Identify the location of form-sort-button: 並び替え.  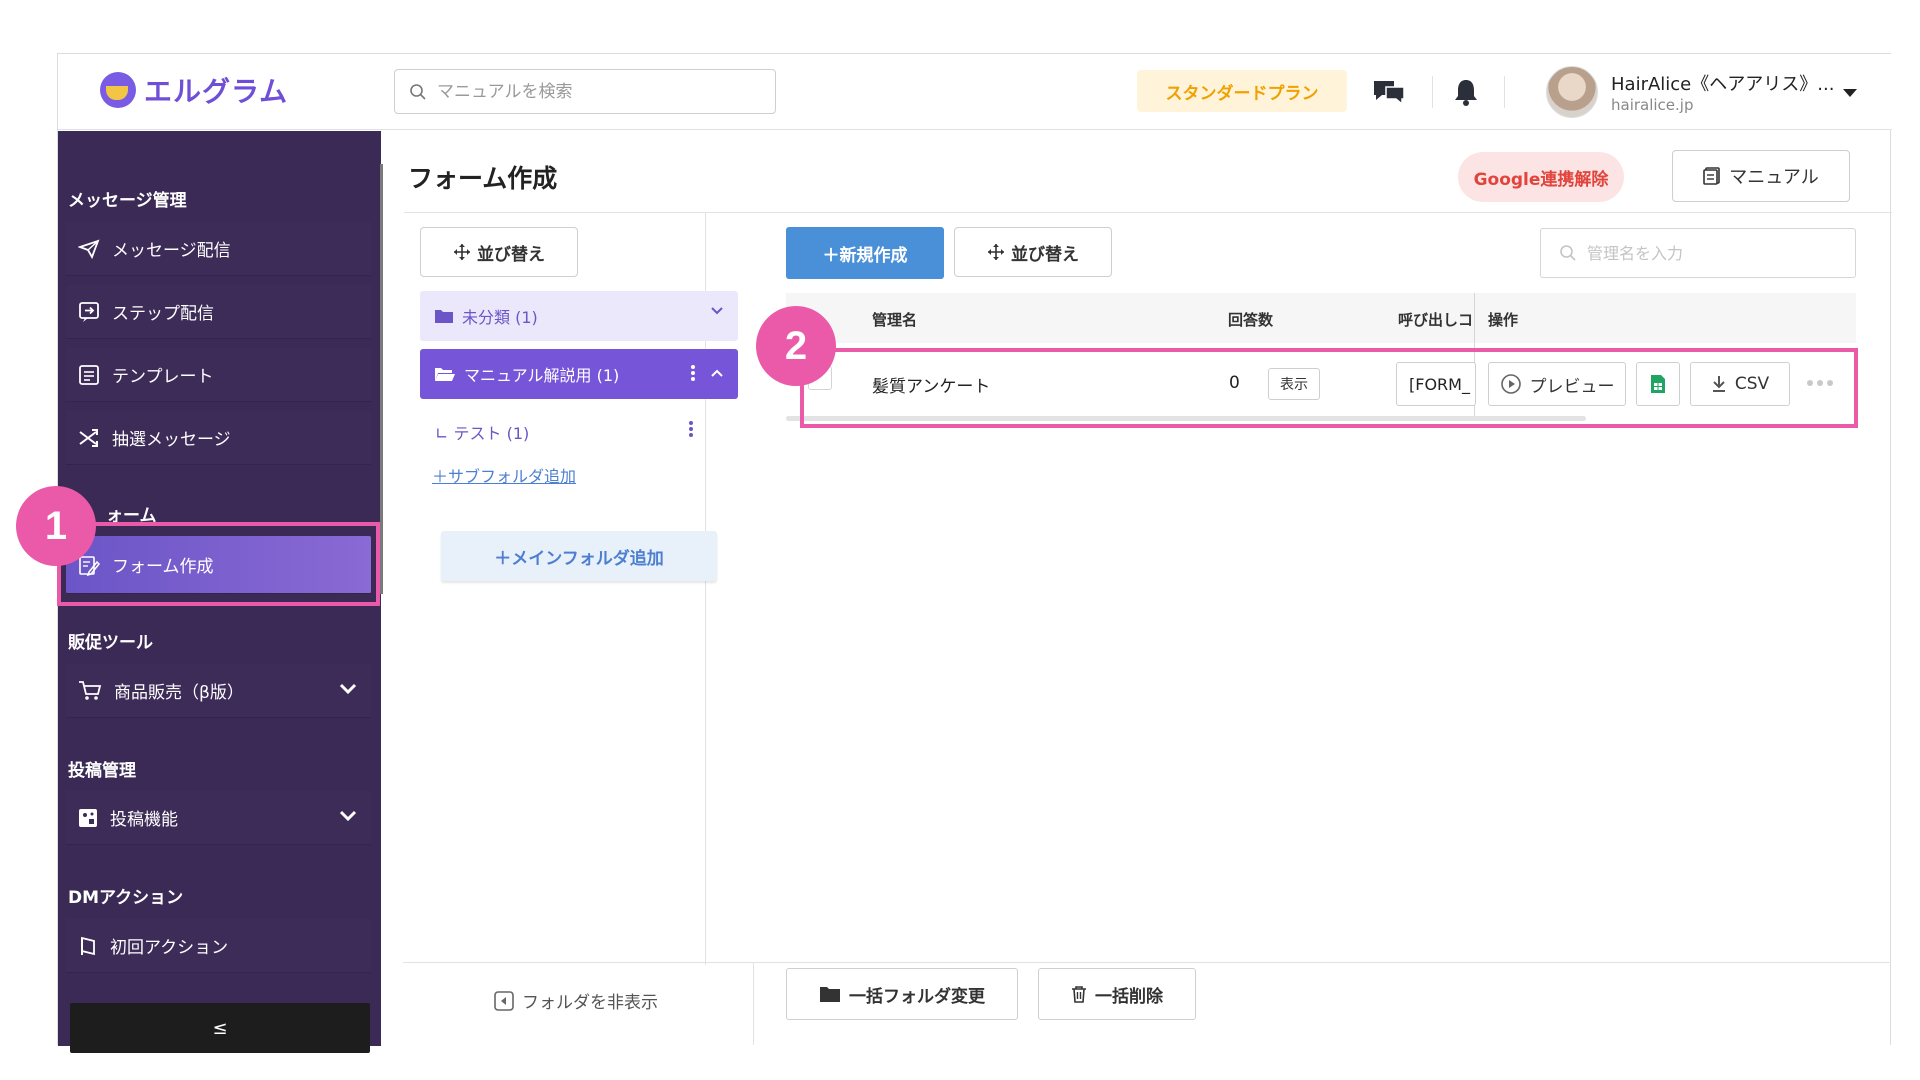
(1033, 252).